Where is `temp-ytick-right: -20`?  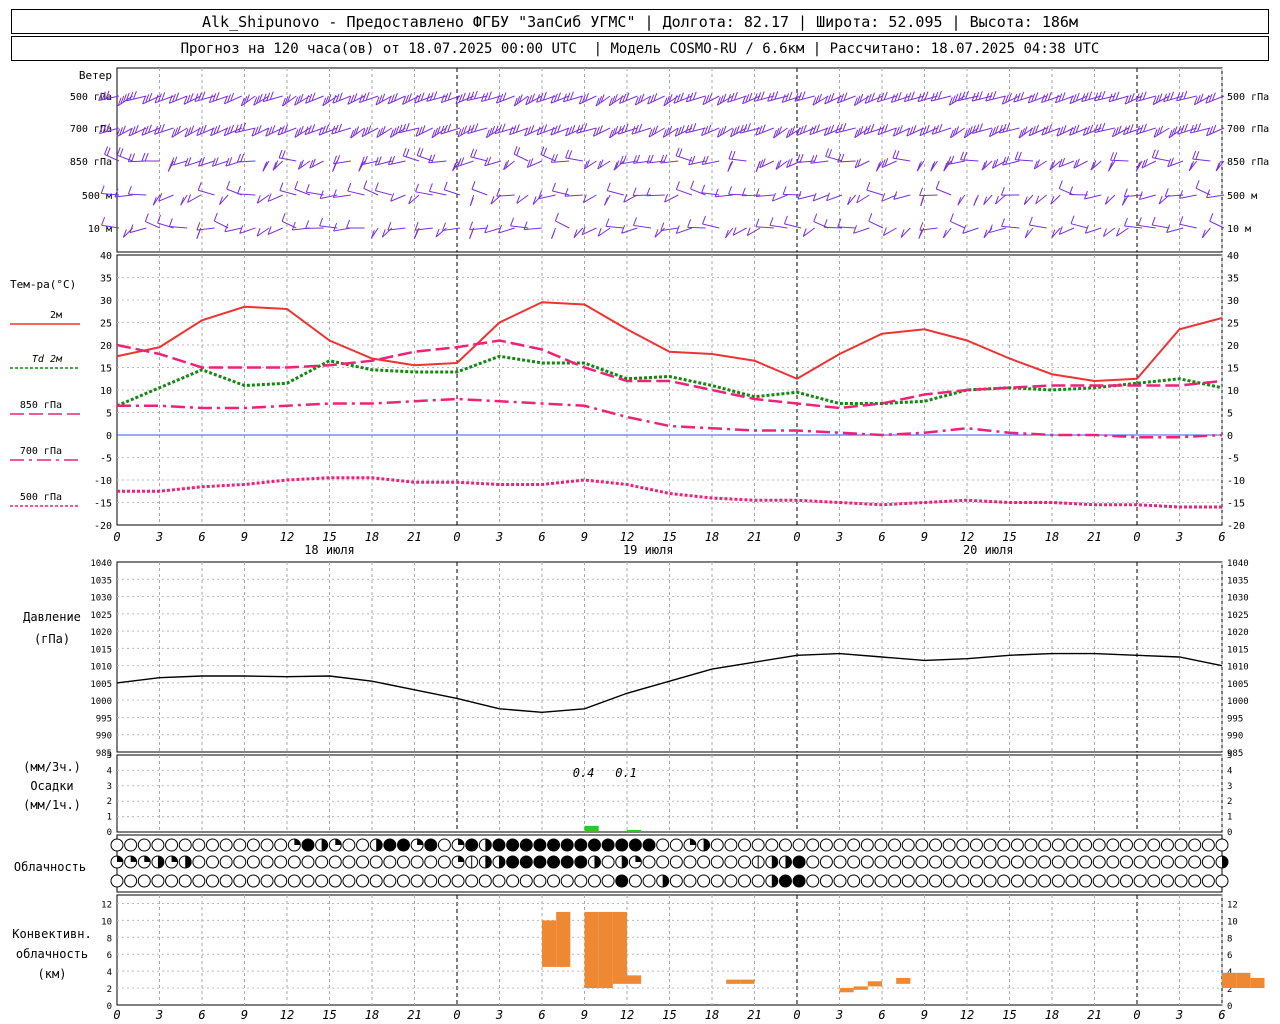
temp-ytick-right: -20 is located at coordinates (1236, 526).